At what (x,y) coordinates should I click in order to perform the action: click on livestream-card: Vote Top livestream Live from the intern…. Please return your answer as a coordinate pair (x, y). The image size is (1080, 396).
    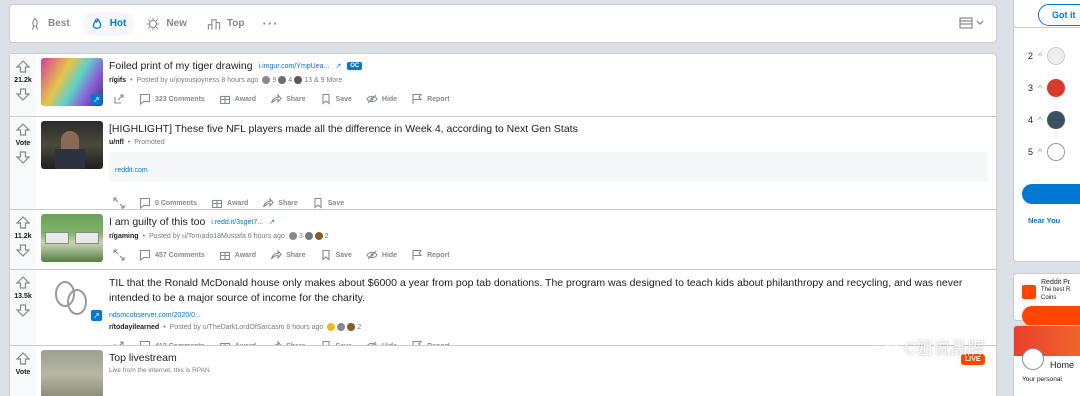
    Looking at the image, I should click on (503, 370).